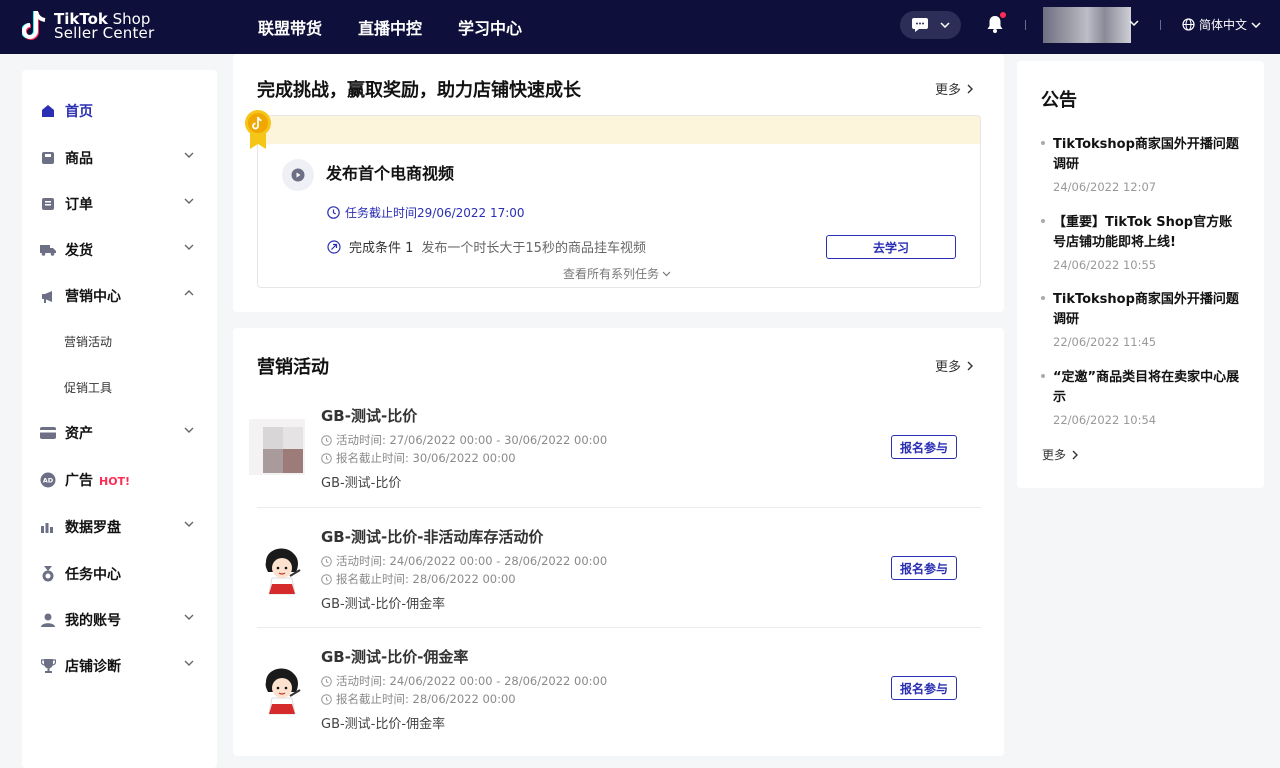 This screenshot has height=768, width=1280. Describe the element at coordinates (381, 248) in the screenshot. I see `condition-label: 完成条件 1` at that location.